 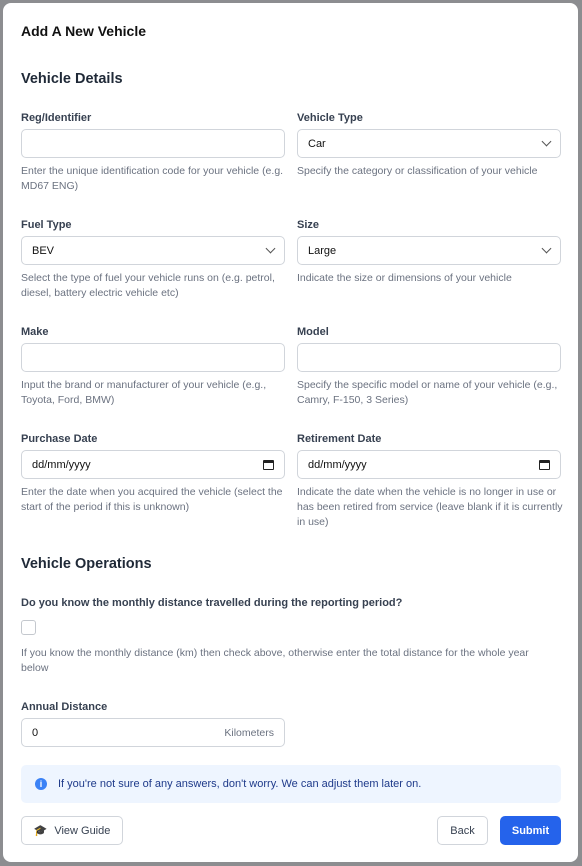 I want to click on view-guide-label: View Guide, so click(x=82, y=830).